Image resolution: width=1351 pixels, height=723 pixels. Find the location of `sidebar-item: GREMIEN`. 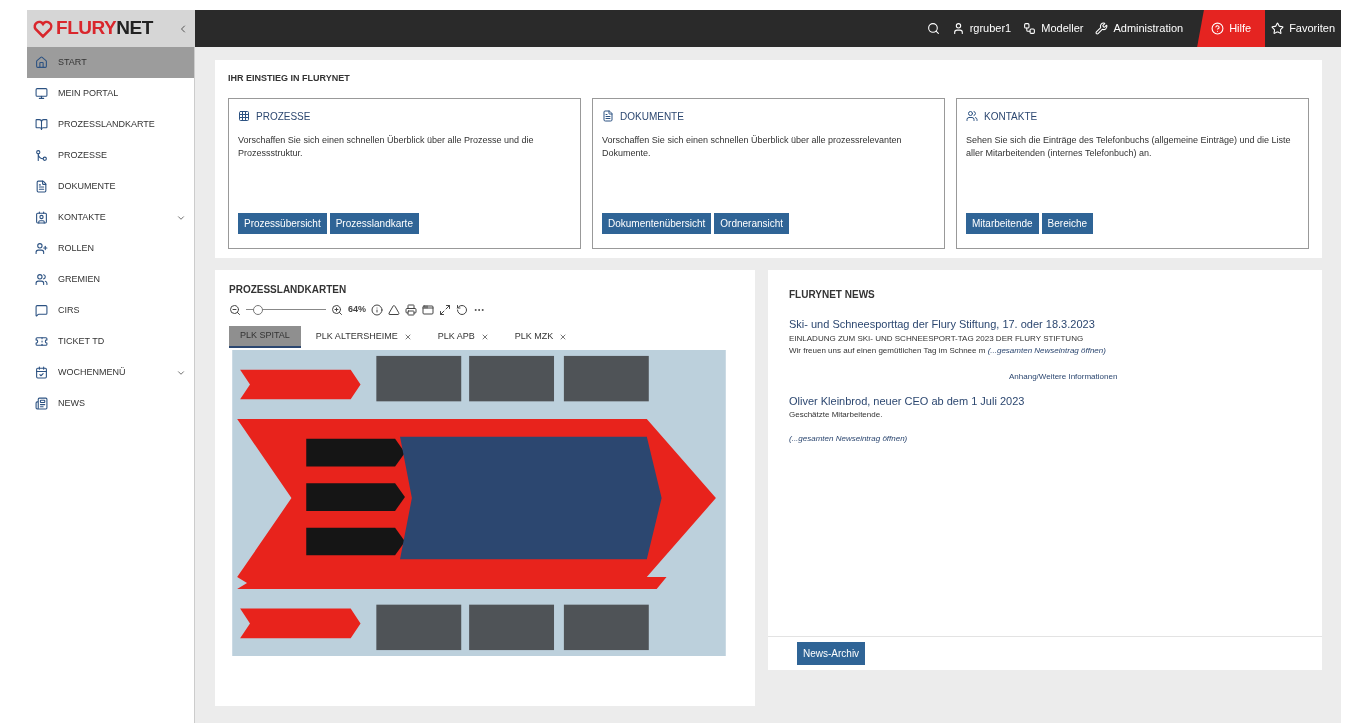

sidebar-item: GREMIEN is located at coordinates (110, 279).